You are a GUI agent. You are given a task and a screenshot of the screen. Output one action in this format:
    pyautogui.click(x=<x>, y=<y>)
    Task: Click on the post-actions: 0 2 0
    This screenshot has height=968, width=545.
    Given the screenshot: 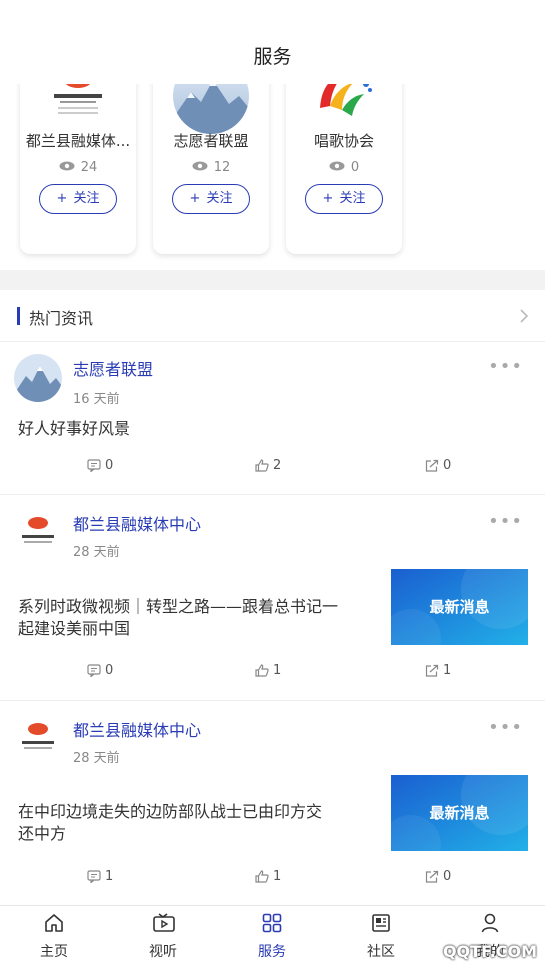 What is the action you would take?
    pyautogui.click(x=272, y=469)
    